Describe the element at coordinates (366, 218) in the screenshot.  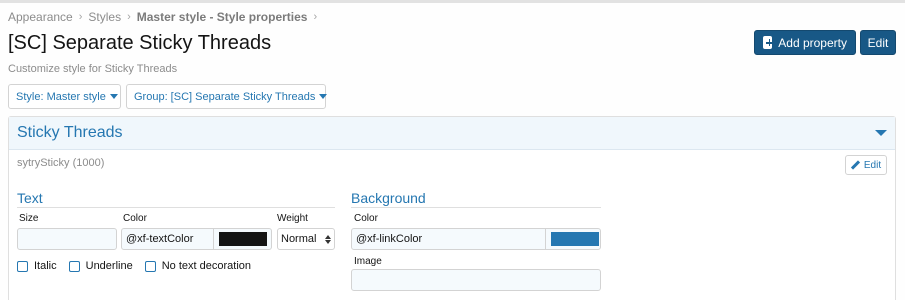
I see `background-color-label: Color` at that location.